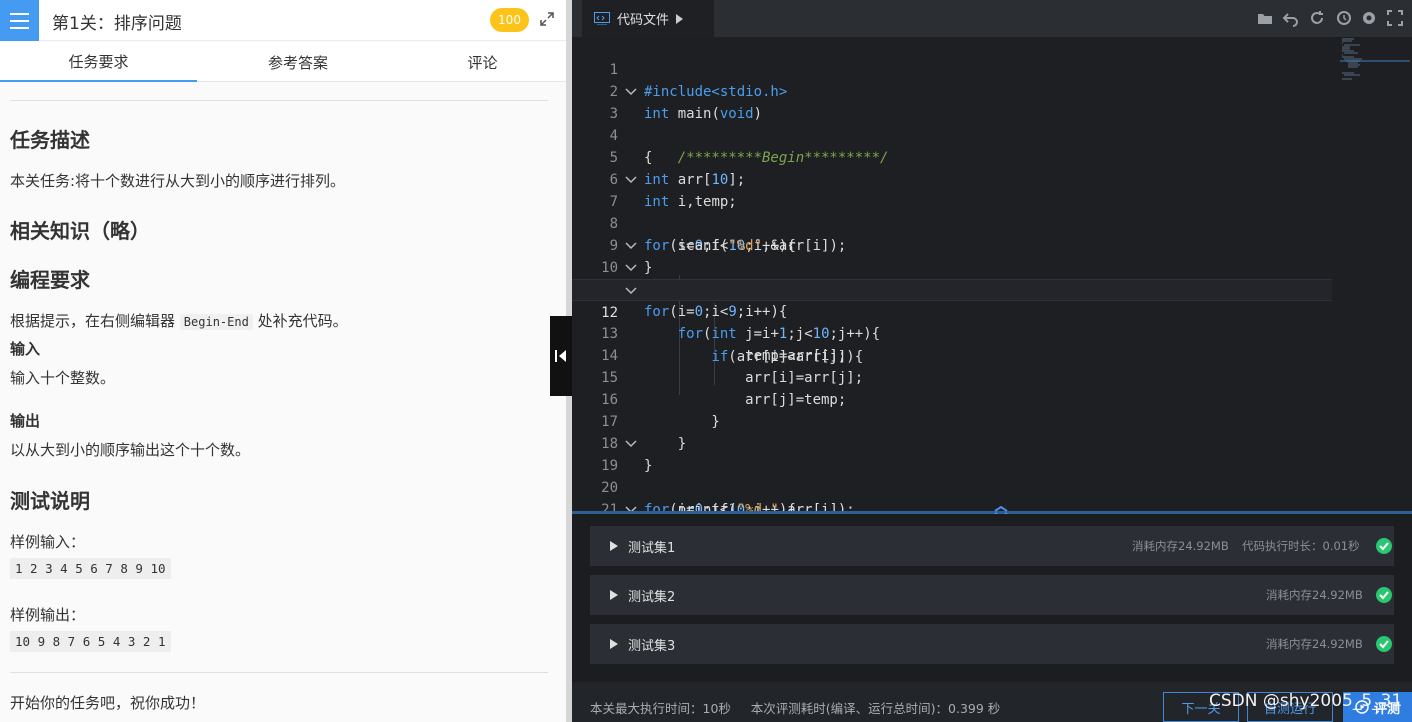 Image resolution: width=1412 pixels, height=722 pixels. Describe the element at coordinates (509, 20) in the screenshot. I see `score-badge: 100` at that location.